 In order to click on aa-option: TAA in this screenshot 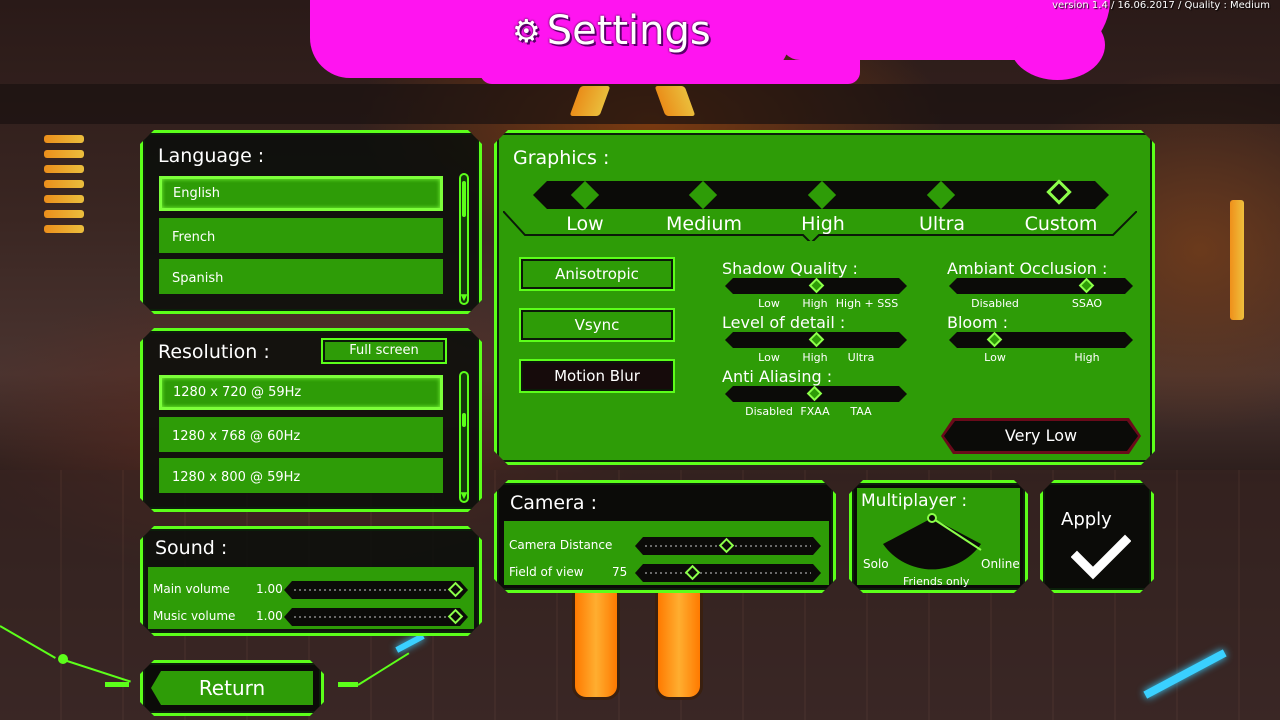, I will do `click(861, 411)`.